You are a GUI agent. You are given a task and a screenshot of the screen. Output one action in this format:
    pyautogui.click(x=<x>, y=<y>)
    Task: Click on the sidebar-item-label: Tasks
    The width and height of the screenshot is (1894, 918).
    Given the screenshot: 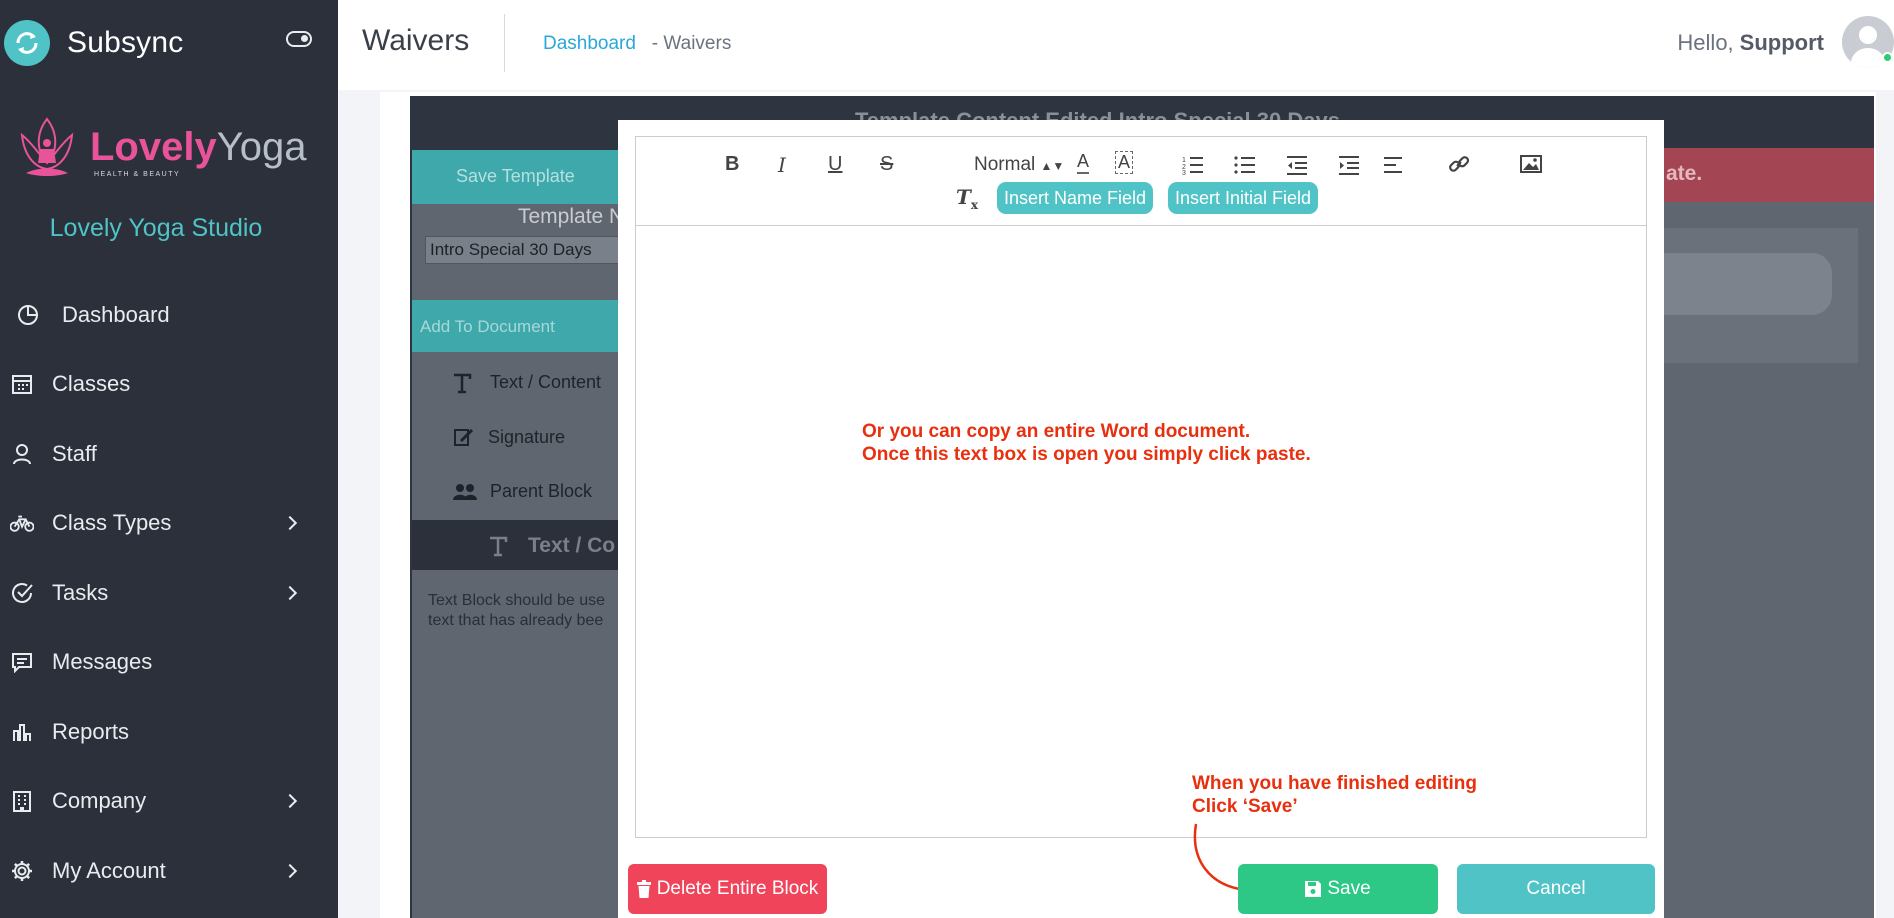 What is the action you would take?
    pyautogui.click(x=80, y=592)
    